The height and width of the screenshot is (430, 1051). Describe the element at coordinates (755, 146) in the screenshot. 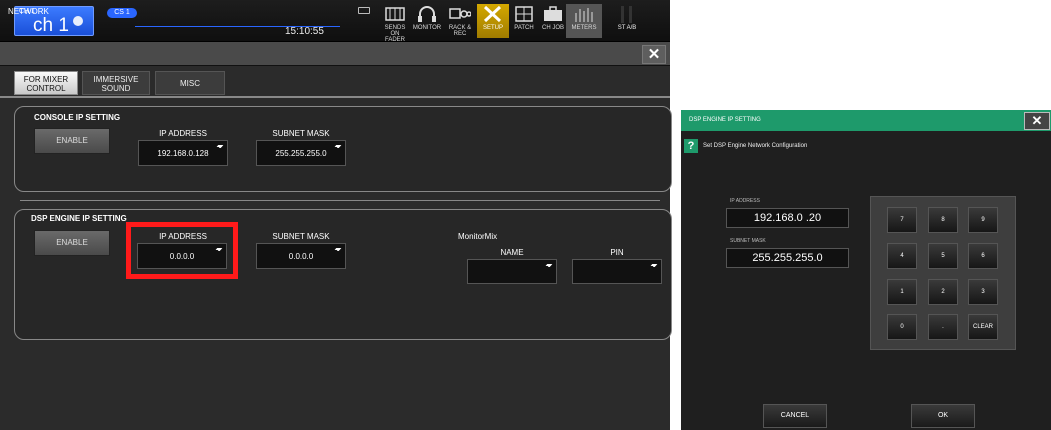

I see `dialog-message: Set DSP Engine Network Configuration` at that location.